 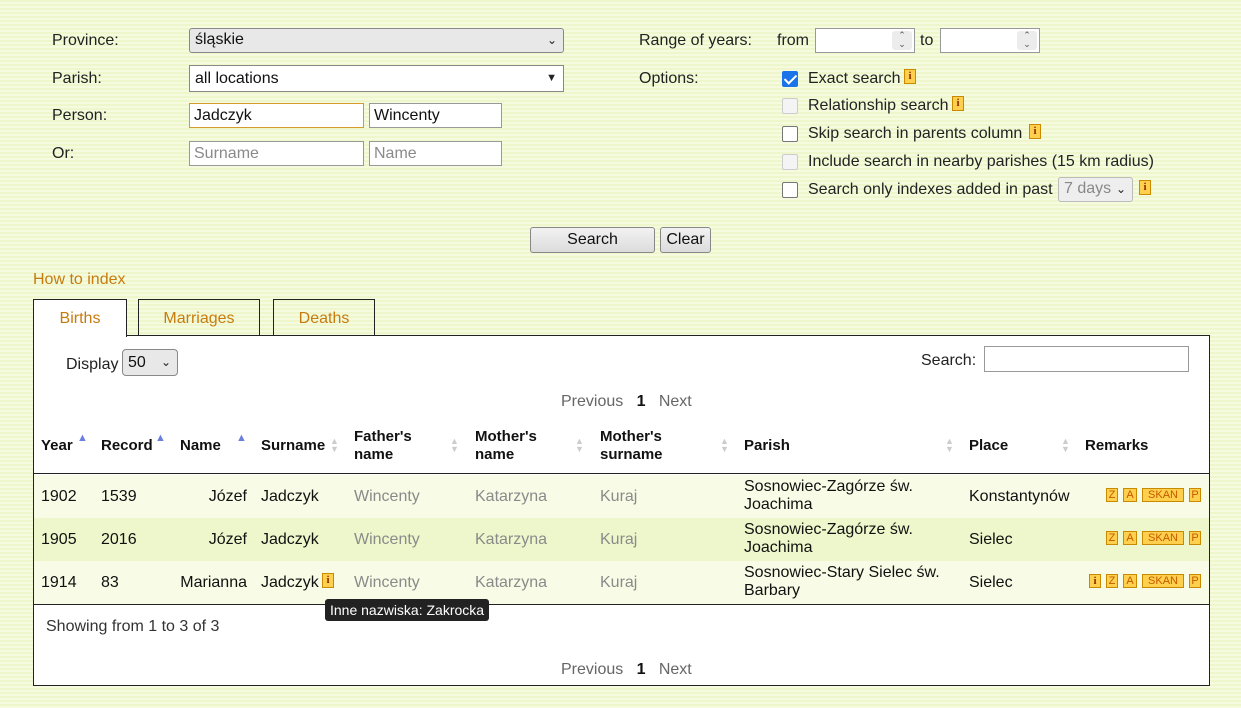 I want to click on skip-parents-label: Skip search in parents column, so click(x=915, y=133).